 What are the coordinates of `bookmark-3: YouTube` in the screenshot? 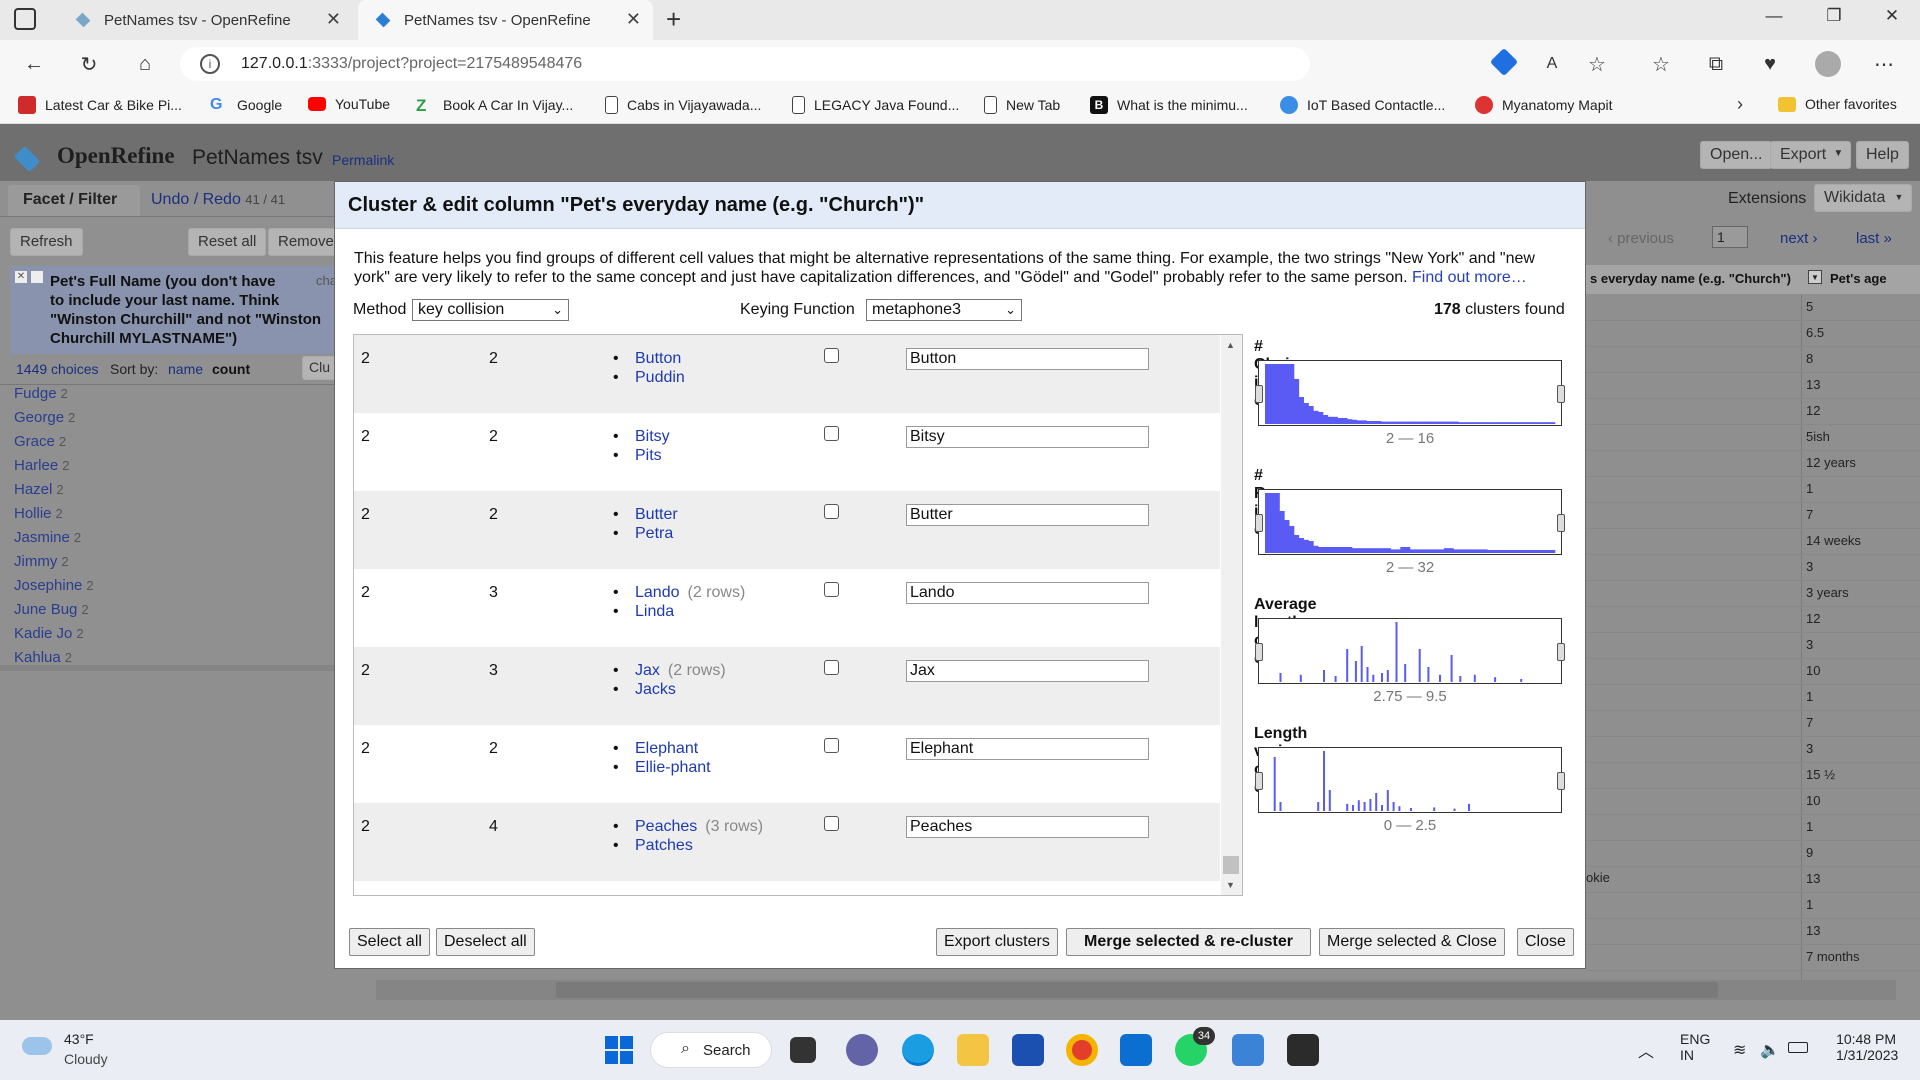 It's located at (349, 104).